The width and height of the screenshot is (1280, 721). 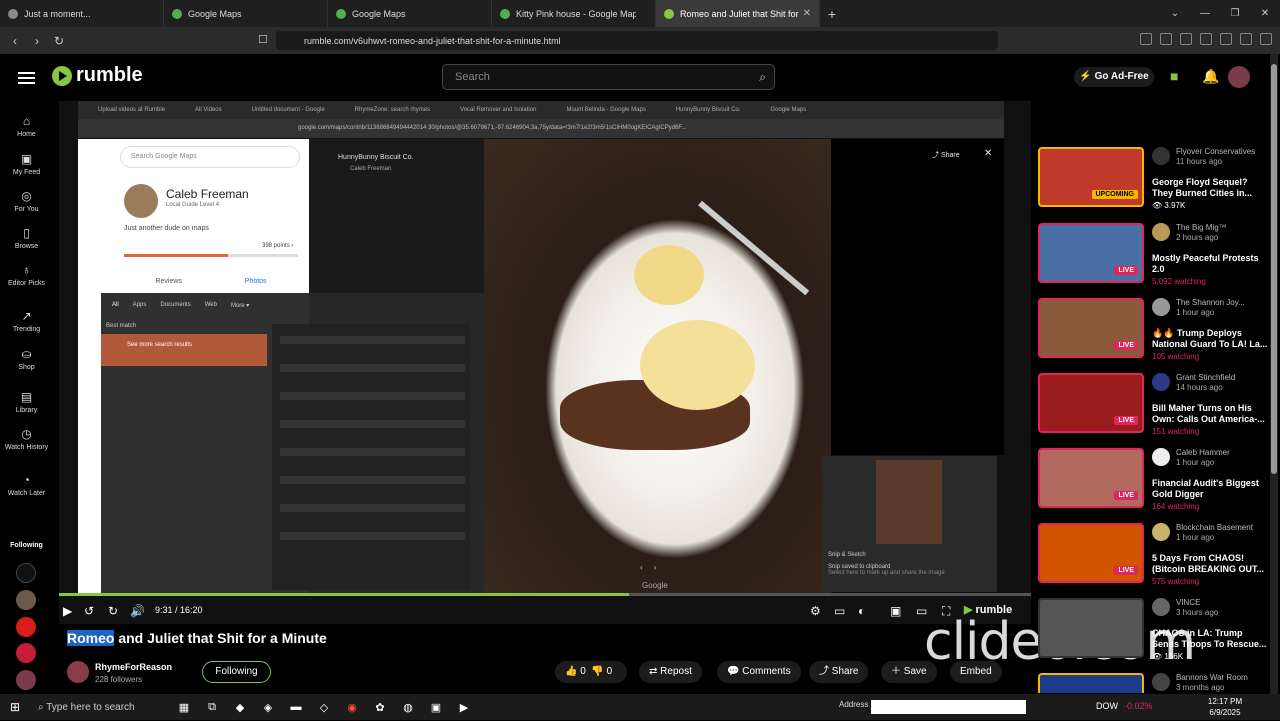 I want to click on forward-skip-icon: ↻, so click(x=113, y=611).